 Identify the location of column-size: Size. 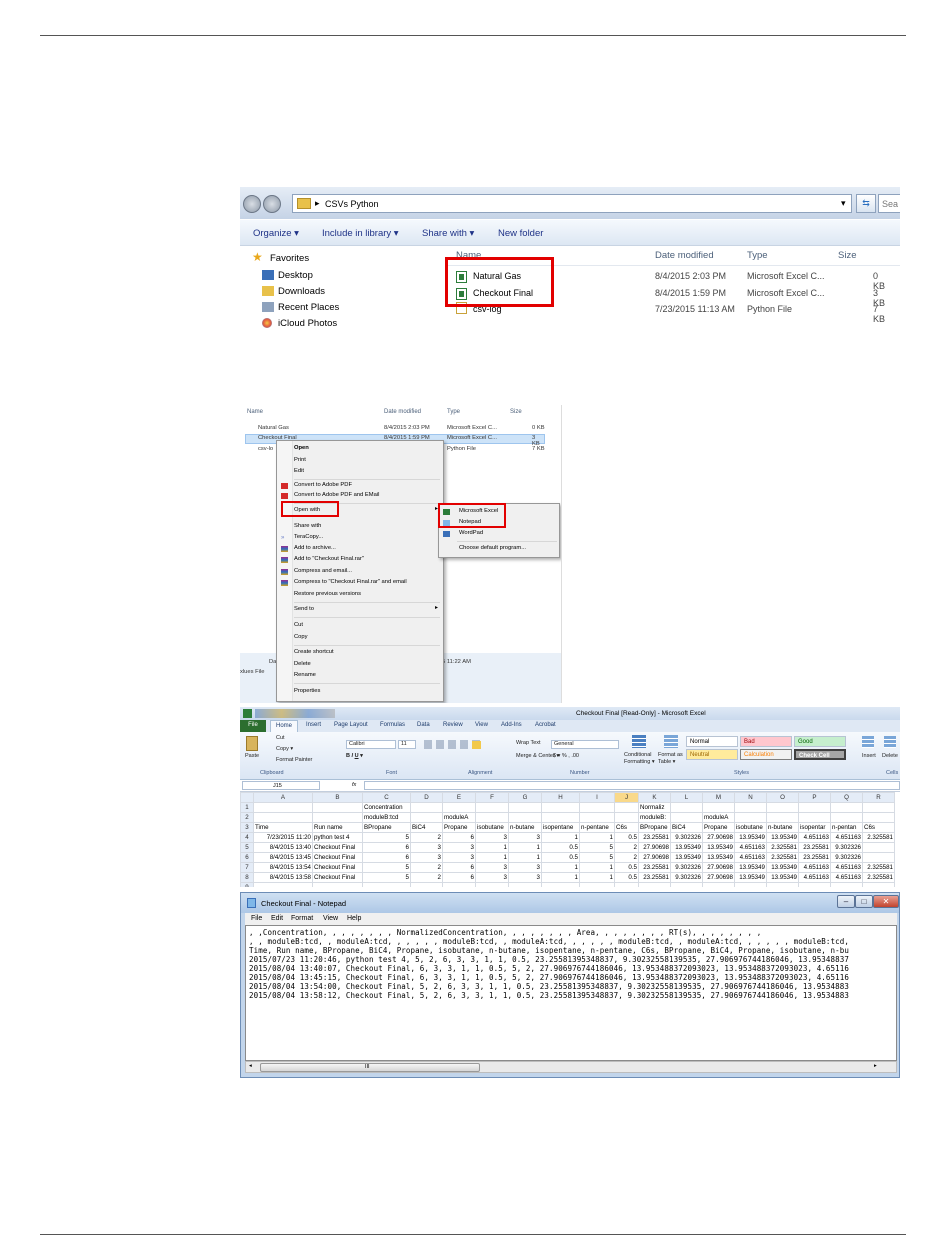
(847, 255).